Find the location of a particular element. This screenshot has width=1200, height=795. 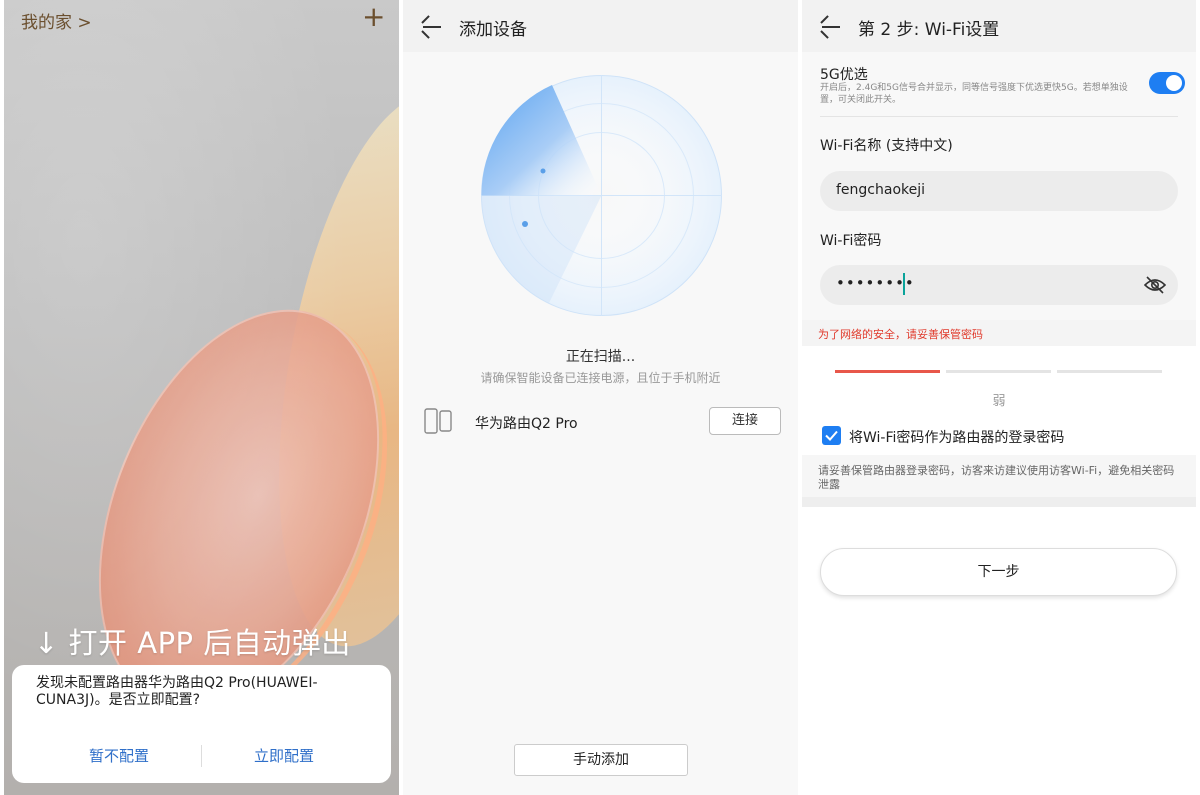

login-password-note: 请妥善保管路由器登录密码，访客来访建议使用访客Wi-Fi，避免相关密码泄露 is located at coordinates (996, 477).